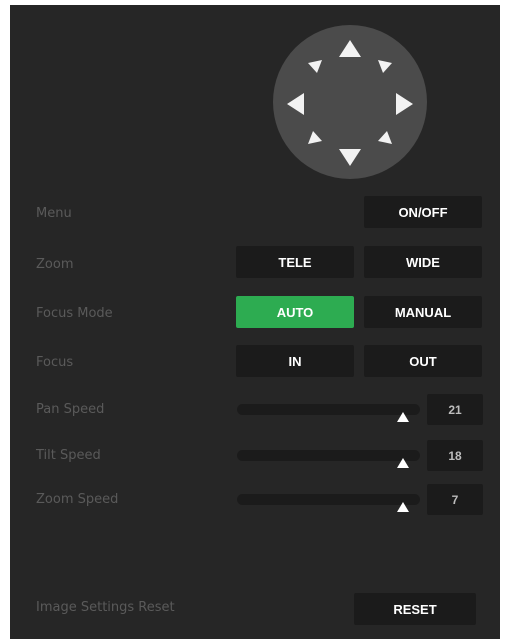  What do you see at coordinates (70, 409) in the screenshot?
I see `pan-speed-label: Pan Speed` at bounding box center [70, 409].